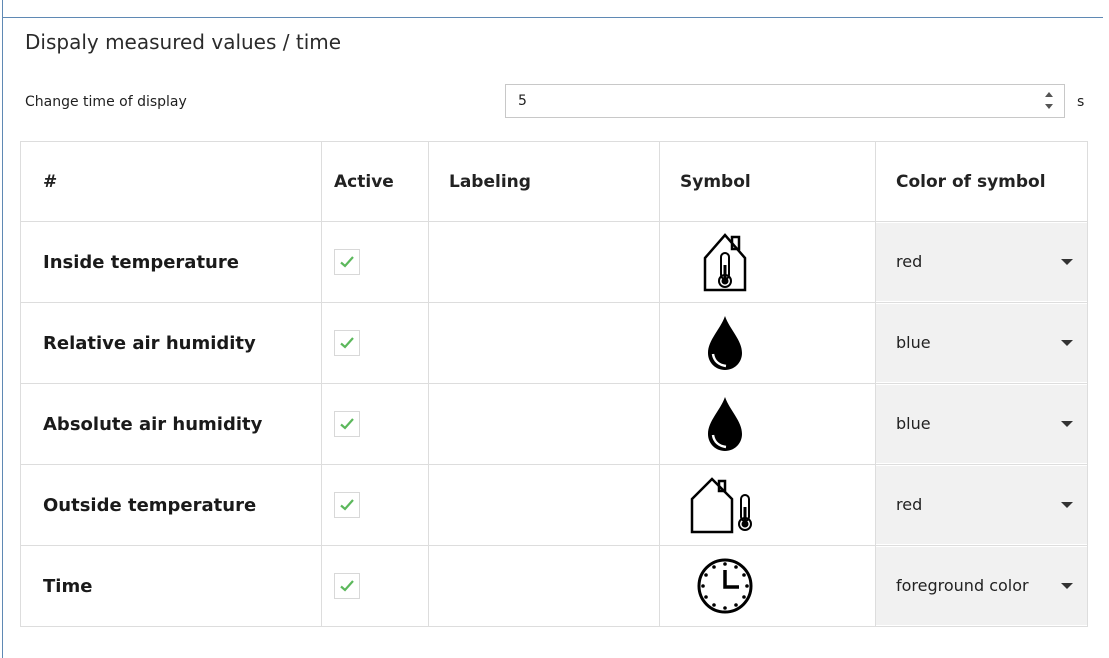 The height and width of the screenshot is (658, 1109). I want to click on house-thermometer-icon, so click(725, 262).